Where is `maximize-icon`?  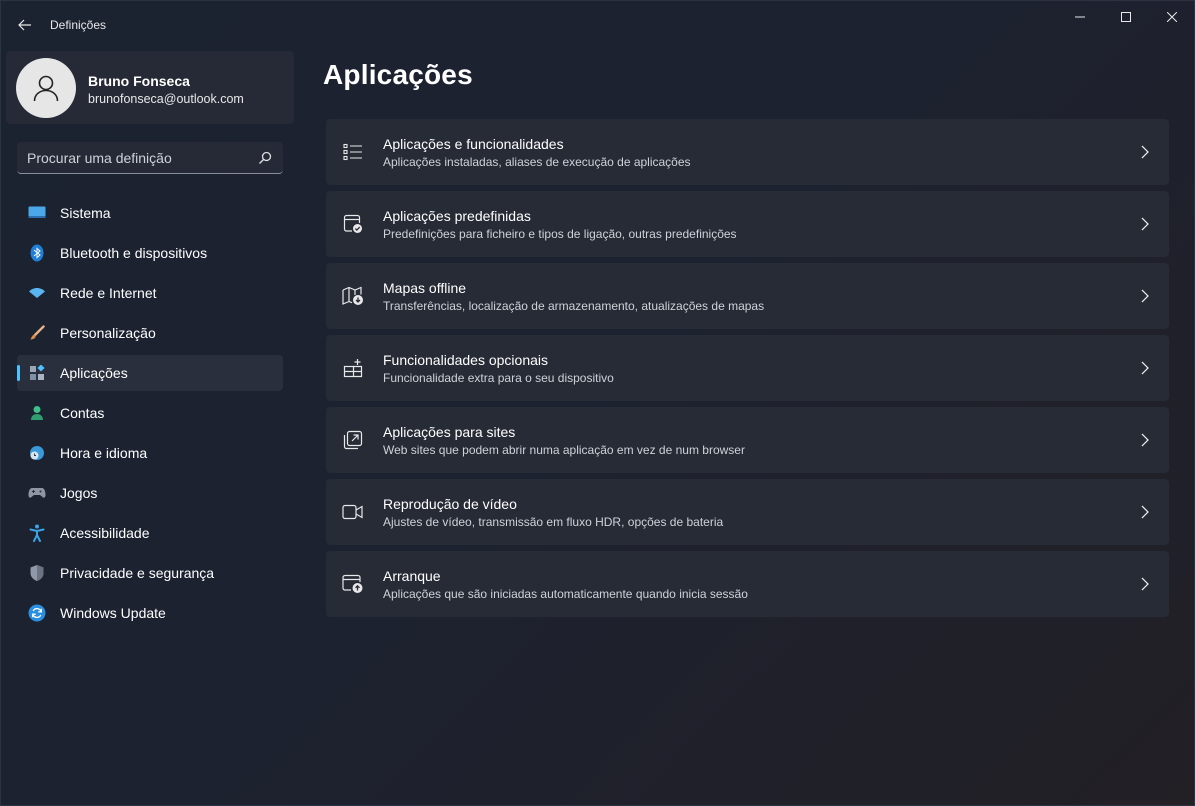
maximize-icon is located at coordinates (1126, 17).